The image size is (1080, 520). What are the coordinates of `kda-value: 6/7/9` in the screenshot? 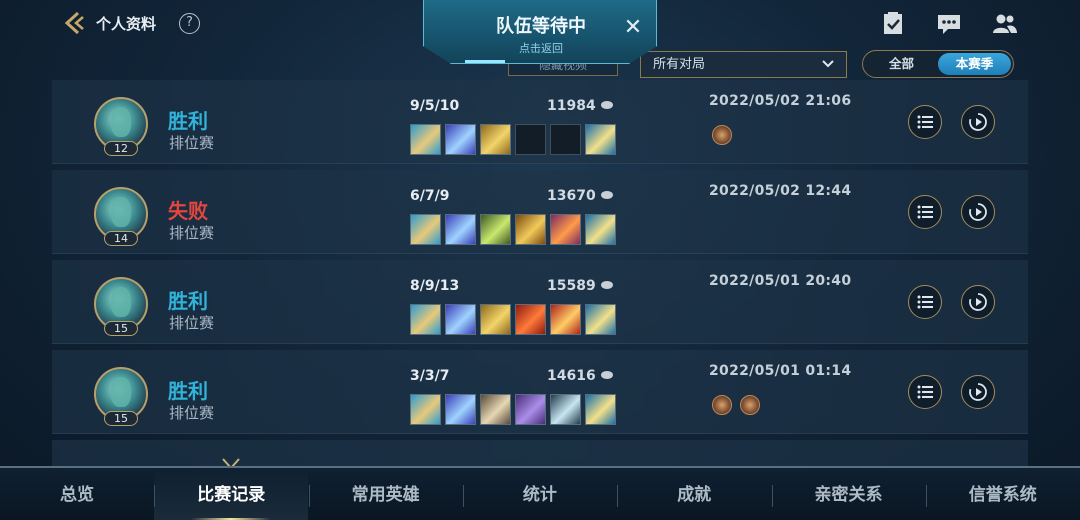 It's located at (430, 196).